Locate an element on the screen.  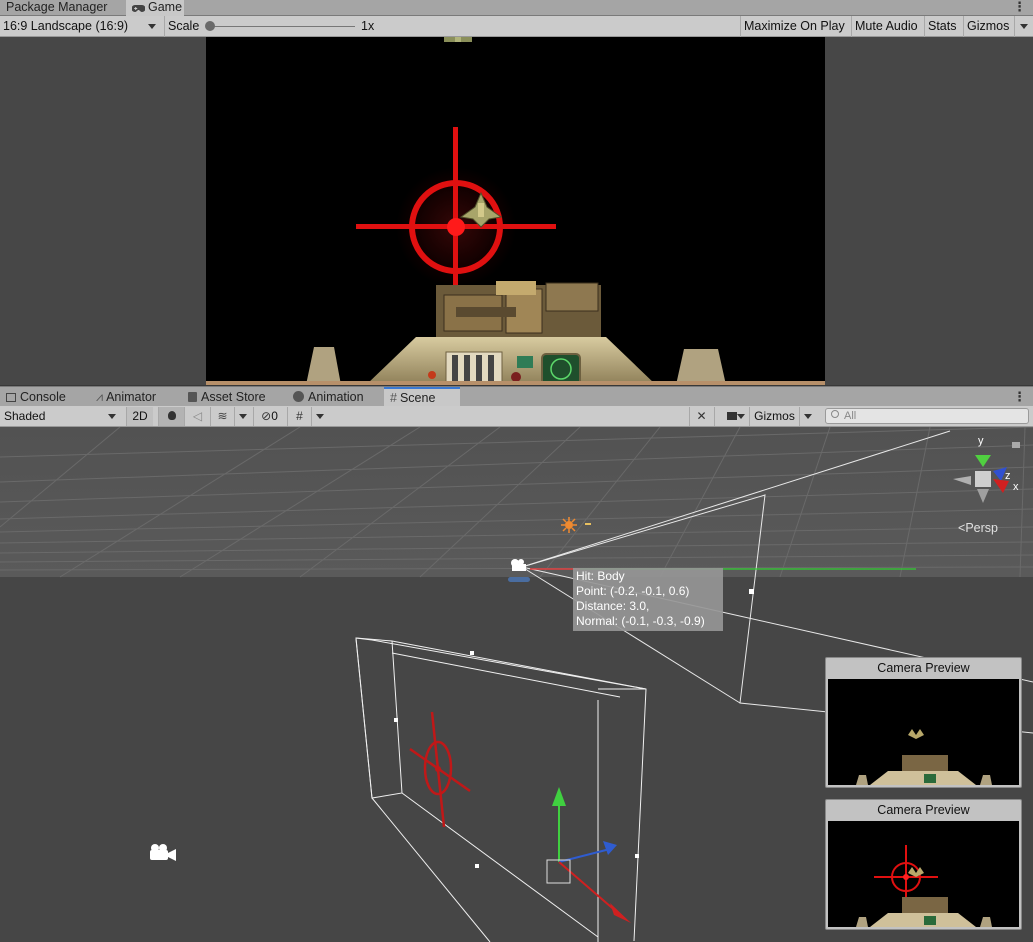
lightbulb-icon is located at coordinates (171, 415).